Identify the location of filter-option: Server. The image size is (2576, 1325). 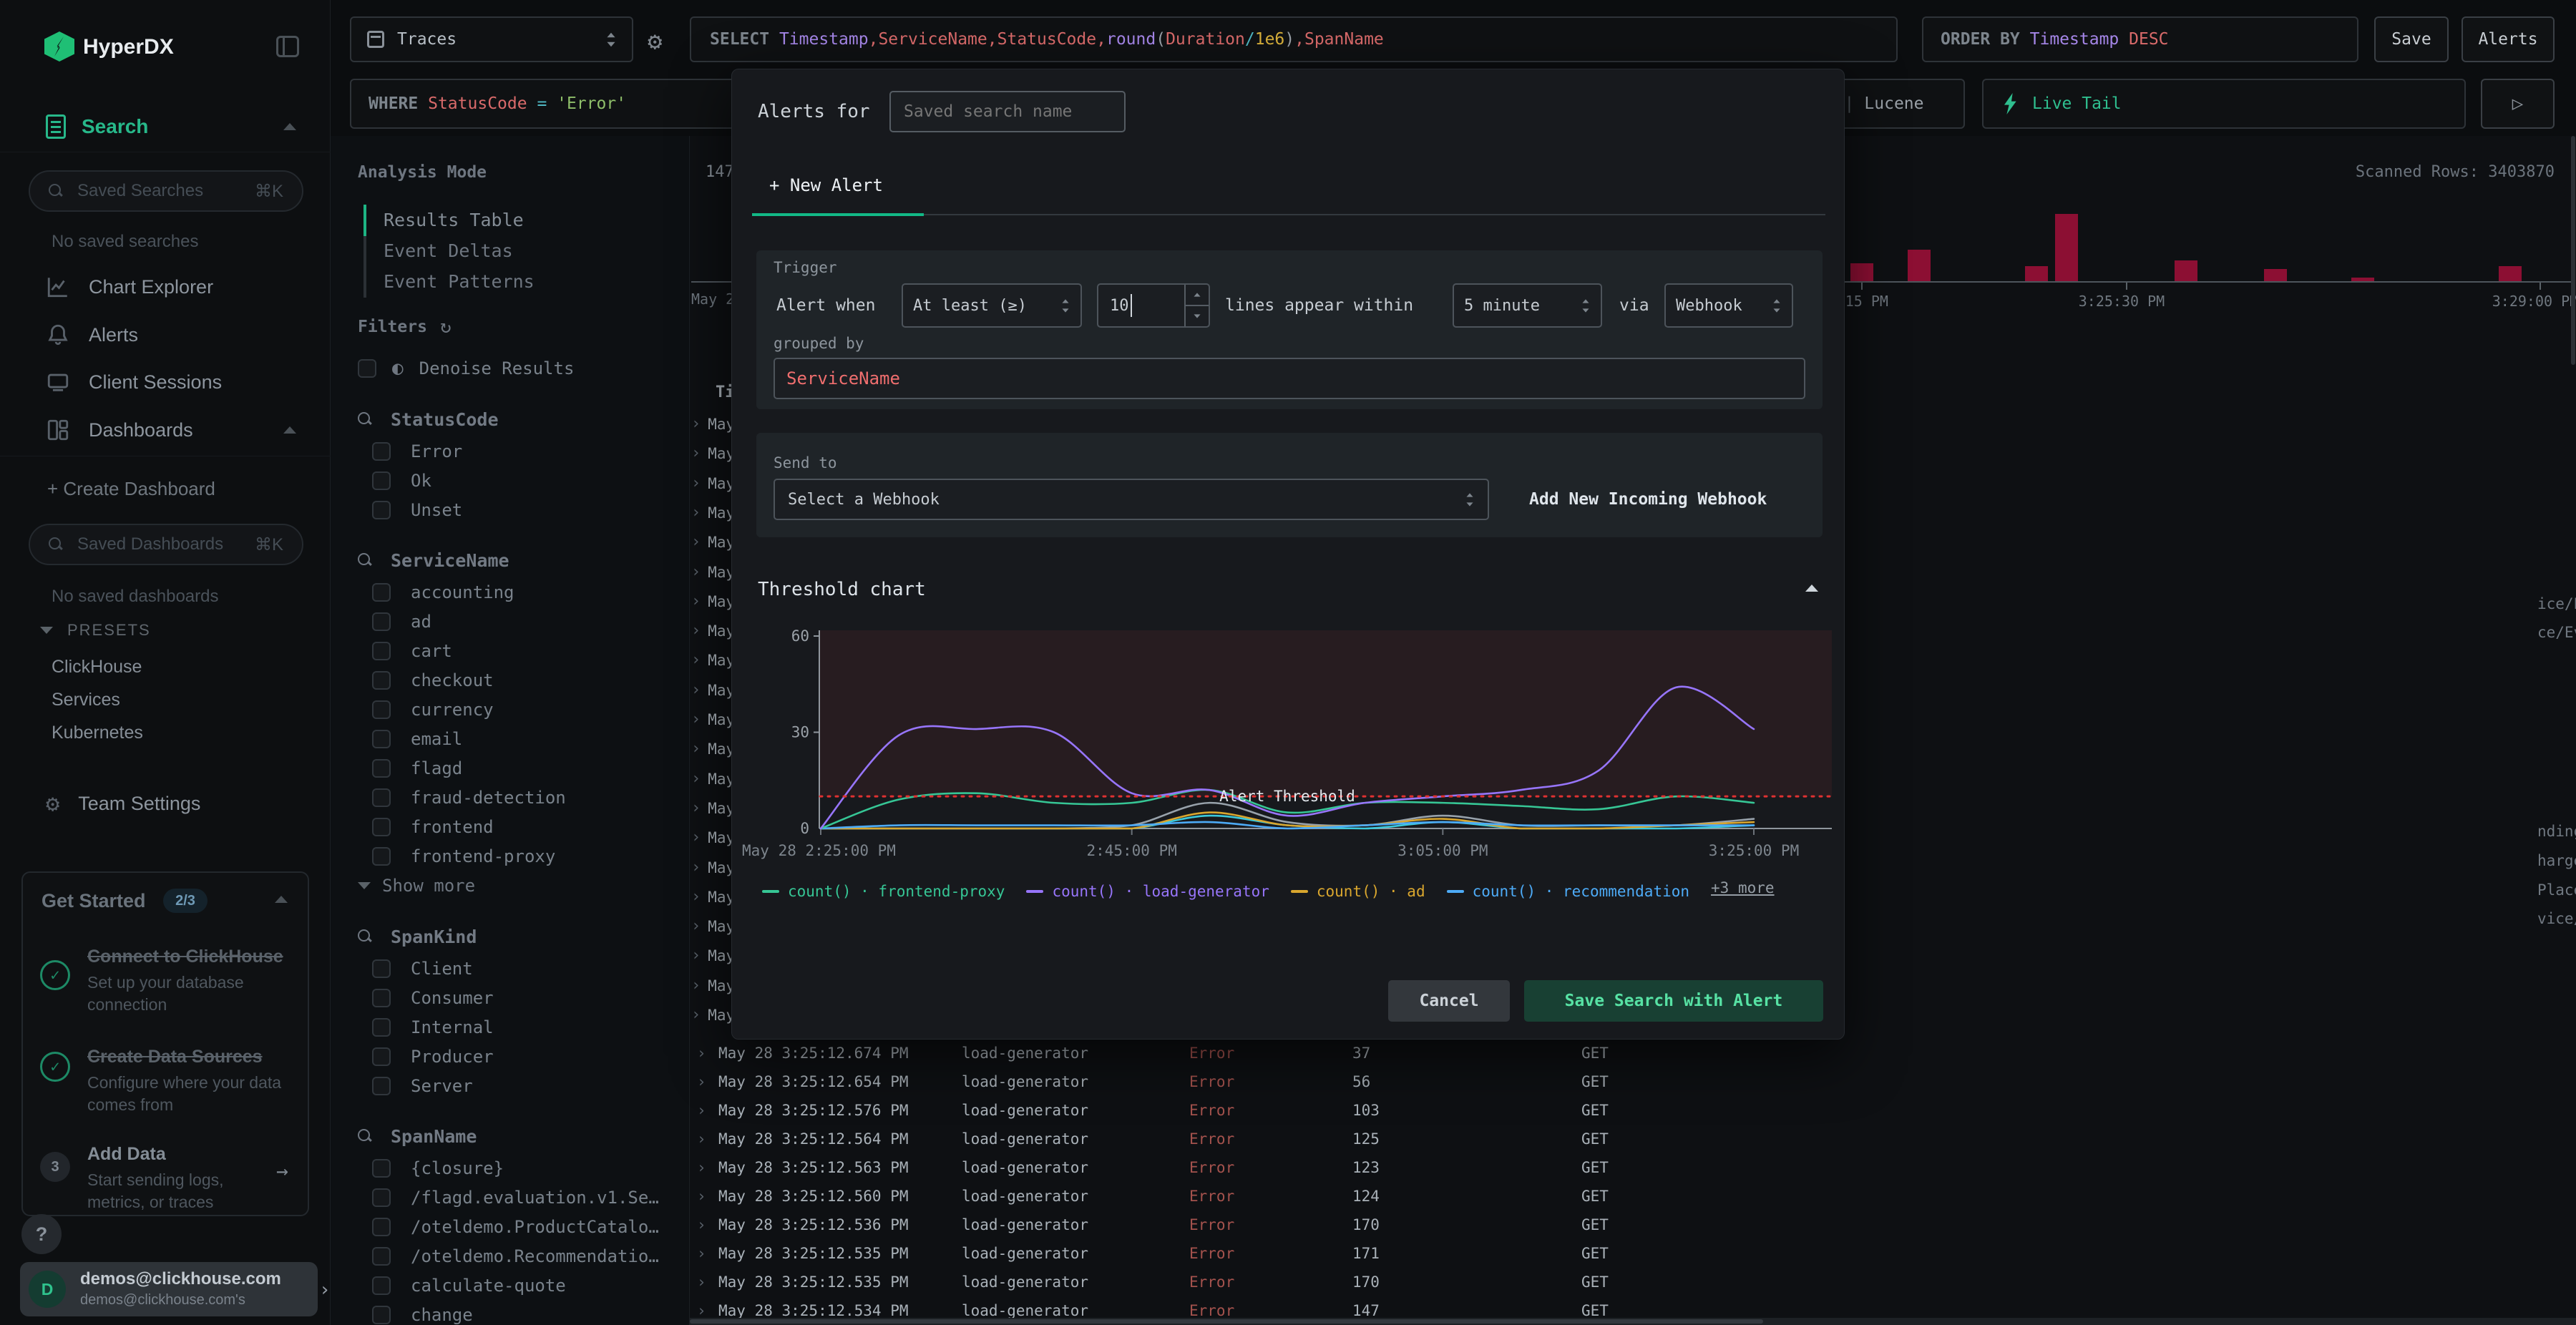
(515, 1086).